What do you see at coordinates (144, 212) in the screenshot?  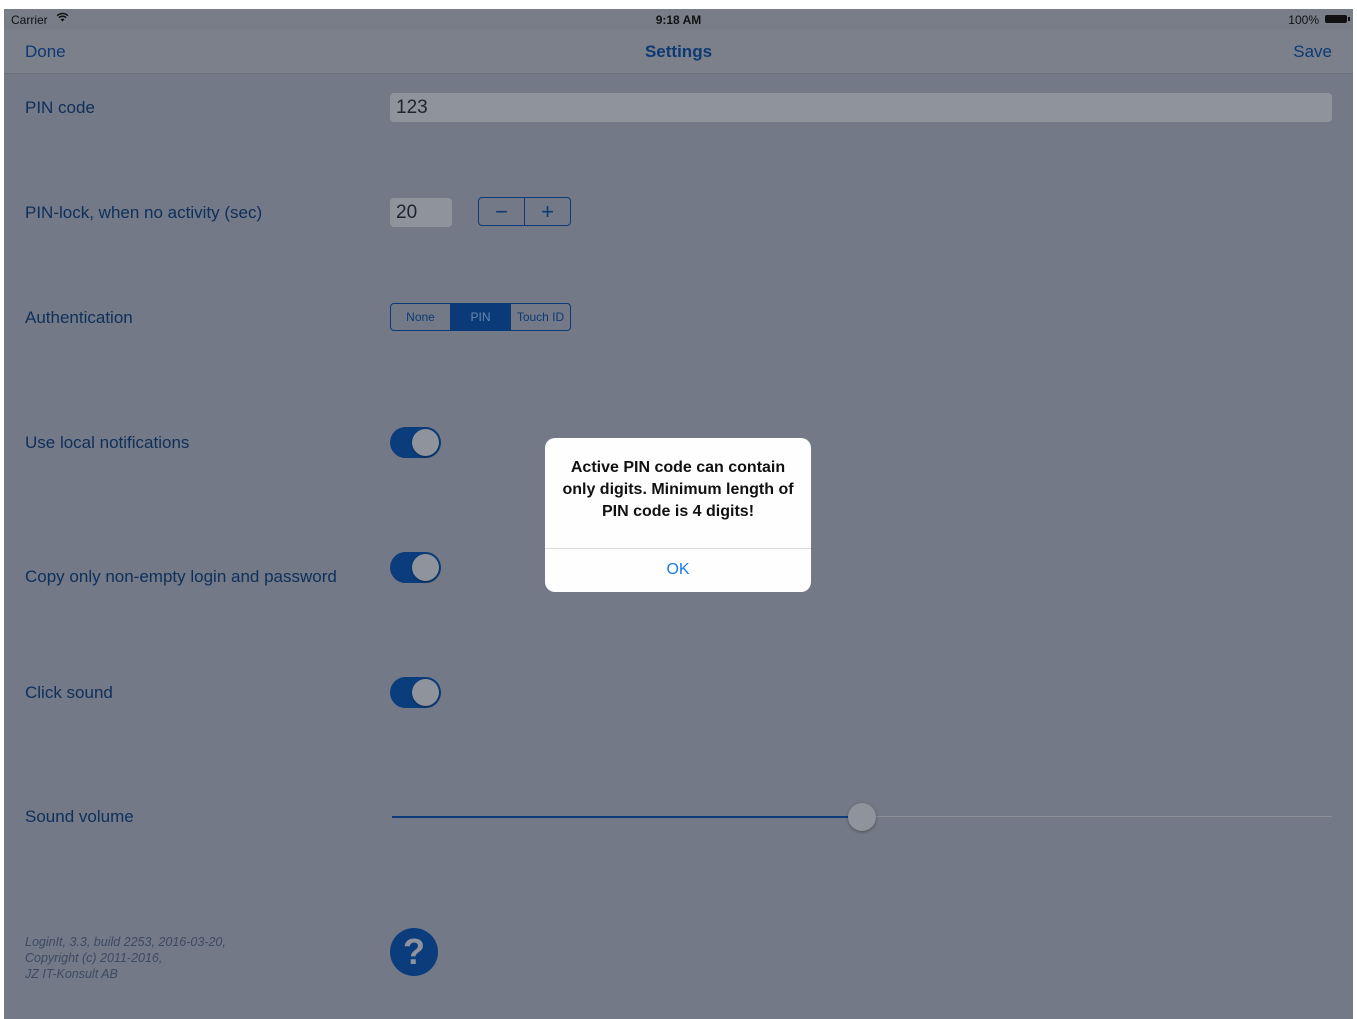 I see `pin-lock-label: PIN-lock, when no activity (sec)` at bounding box center [144, 212].